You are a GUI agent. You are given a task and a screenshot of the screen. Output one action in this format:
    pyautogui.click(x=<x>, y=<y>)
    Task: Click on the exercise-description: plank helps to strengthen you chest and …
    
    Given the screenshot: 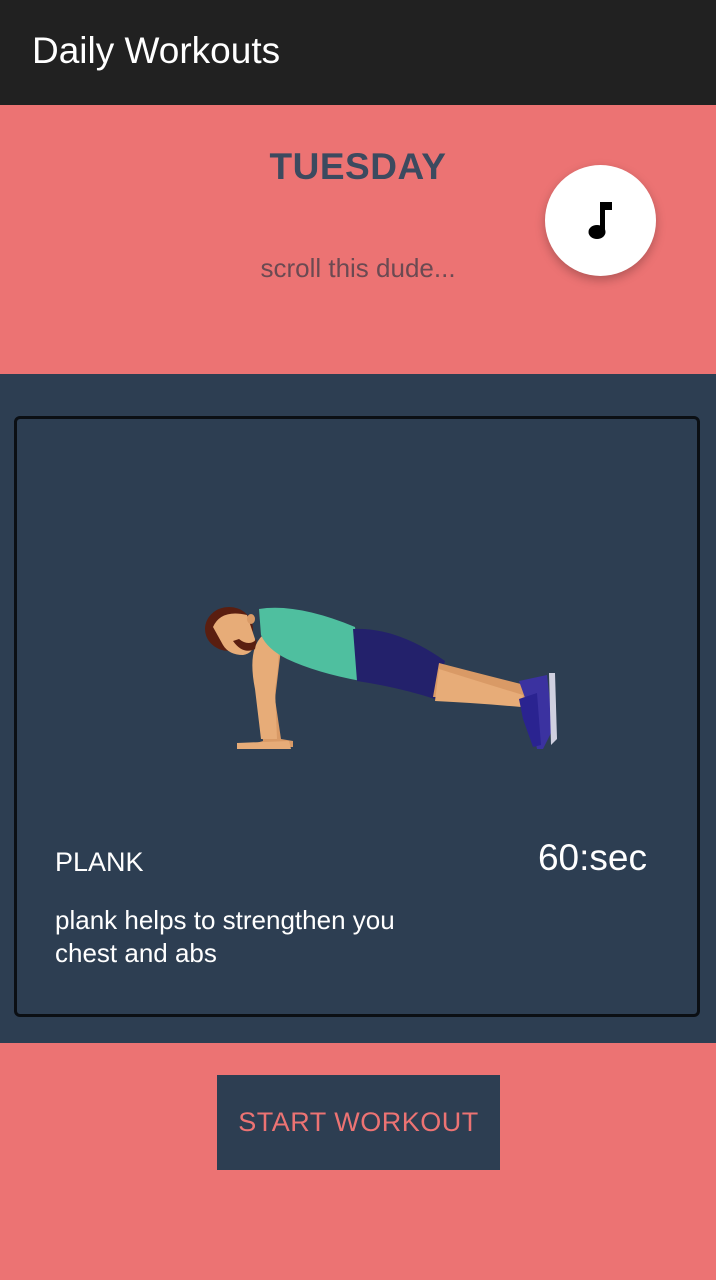 What is the action you would take?
    pyautogui.click(x=225, y=936)
    